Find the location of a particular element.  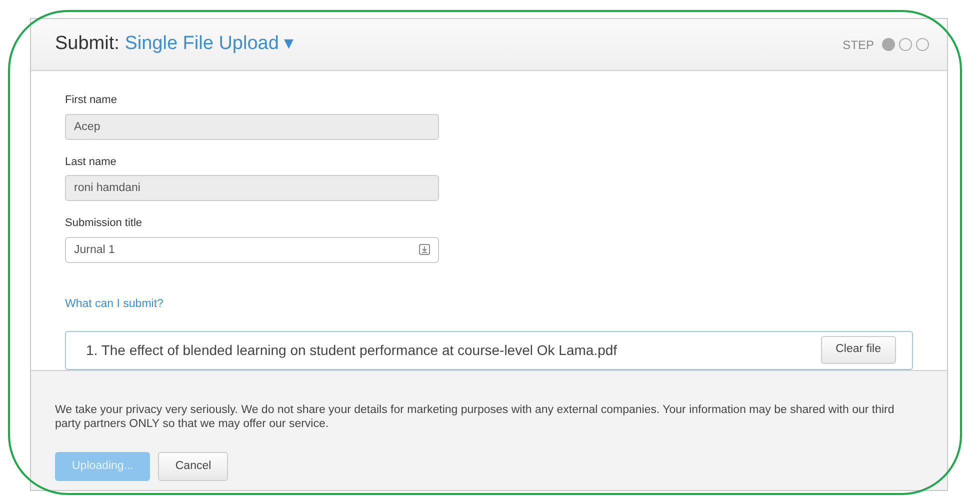

field-label: First name is located at coordinates (91, 100).